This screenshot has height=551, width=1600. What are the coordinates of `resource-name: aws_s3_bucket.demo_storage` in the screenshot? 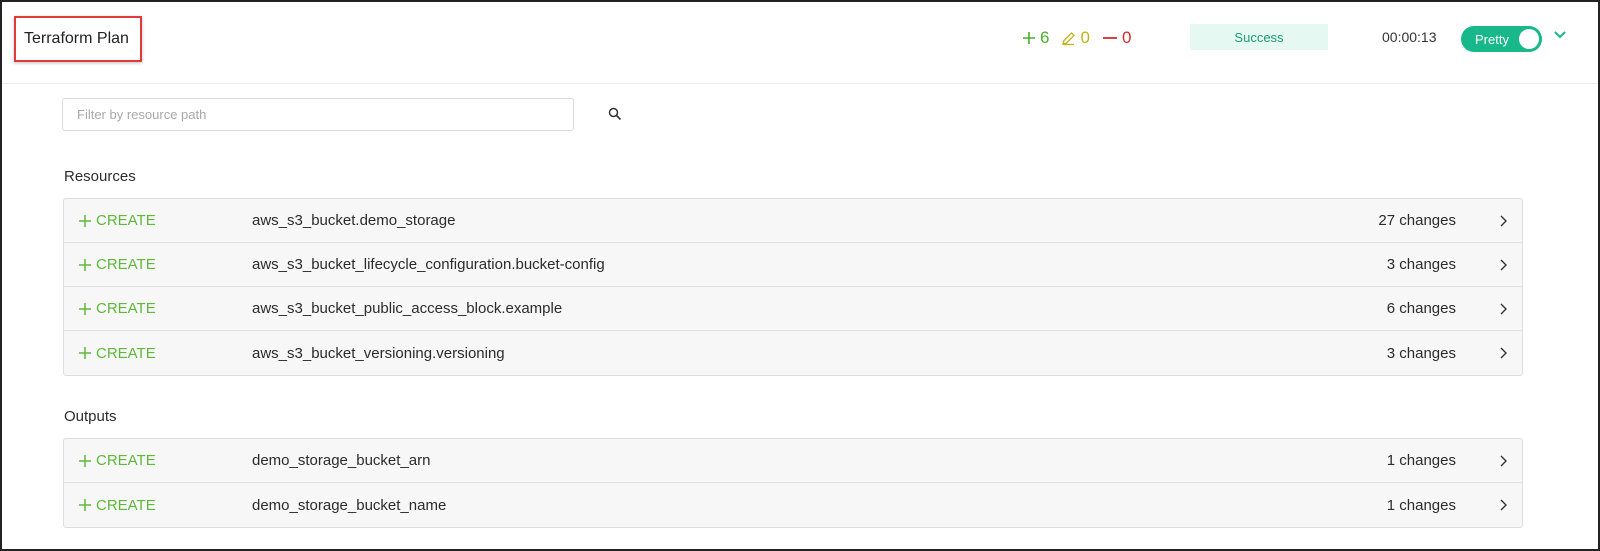 It's located at (354, 220).